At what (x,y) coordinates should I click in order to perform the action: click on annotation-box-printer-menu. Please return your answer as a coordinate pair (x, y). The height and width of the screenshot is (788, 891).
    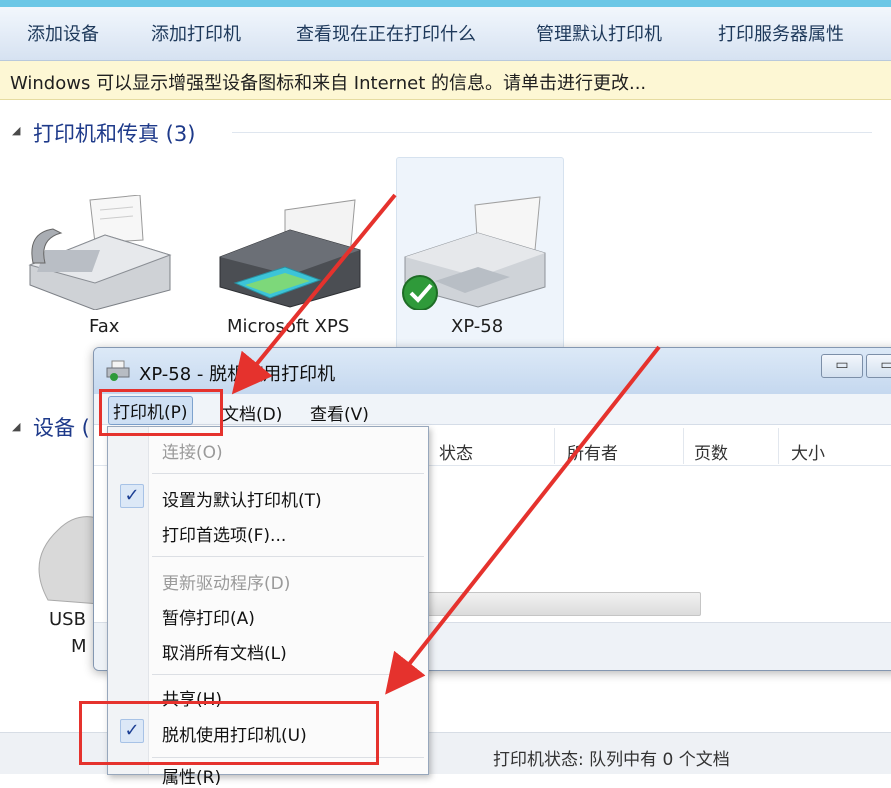
    Looking at the image, I should click on (161, 412).